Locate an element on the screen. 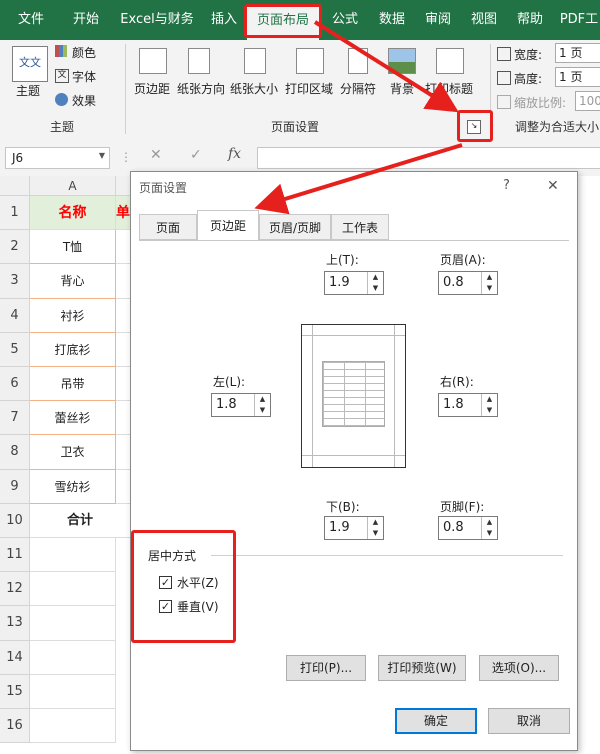  arrow-to-margins-tab is located at coordinates (358, 179).